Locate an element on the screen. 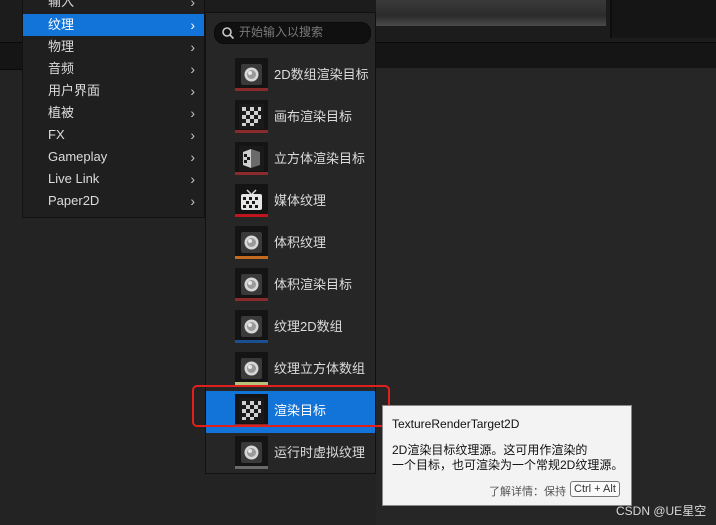 The height and width of the screenshot is (525, 716). tv-thumbnail-icon is located at coordinates (251, 200).